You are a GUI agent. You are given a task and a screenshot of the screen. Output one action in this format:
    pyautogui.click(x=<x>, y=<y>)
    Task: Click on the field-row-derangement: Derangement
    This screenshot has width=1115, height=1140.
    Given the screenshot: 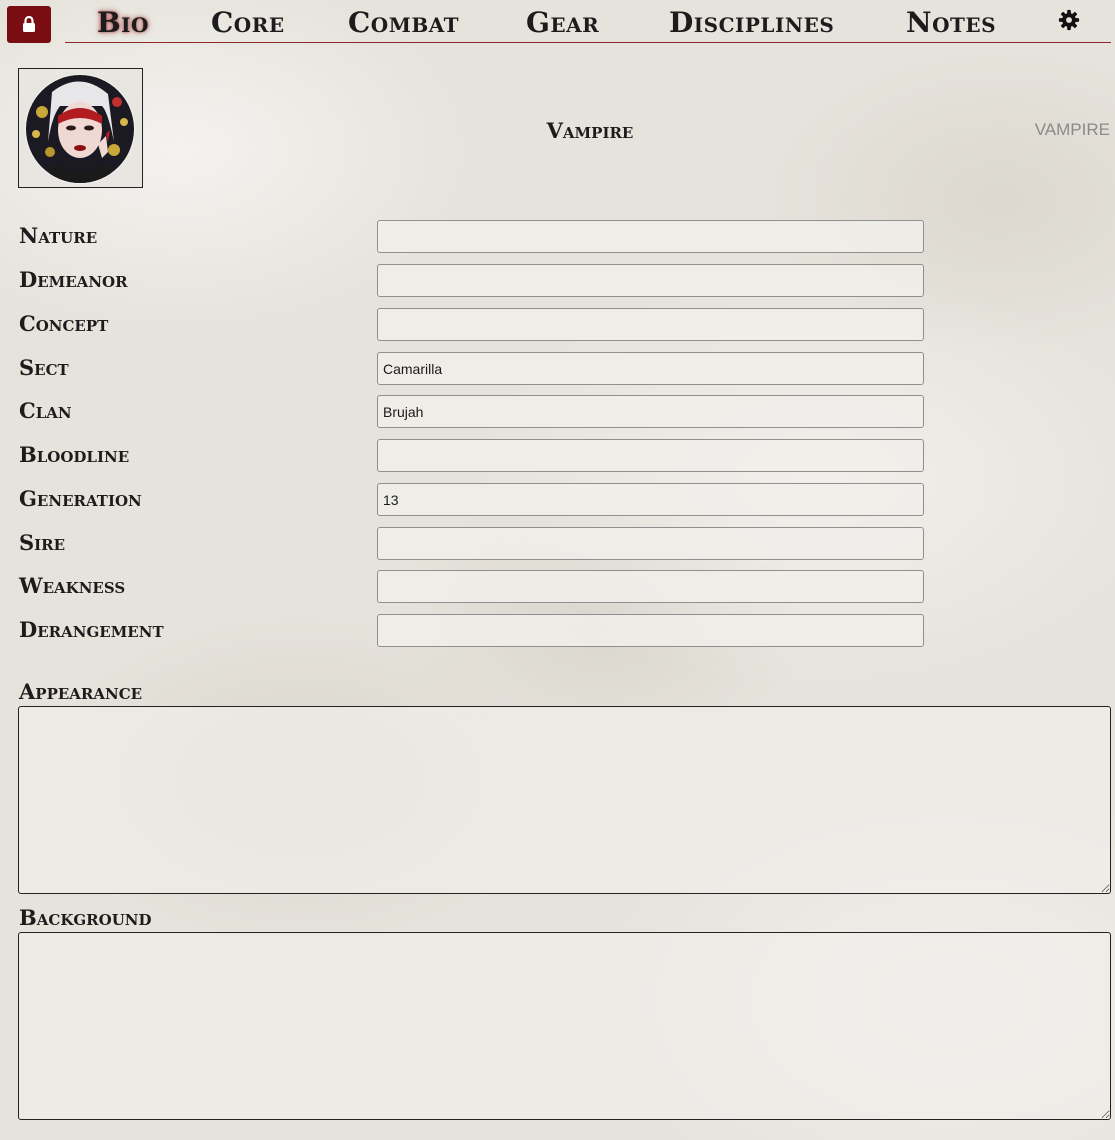 What is the action you would take?
    pyautogui.click(x=471, y=630)
    